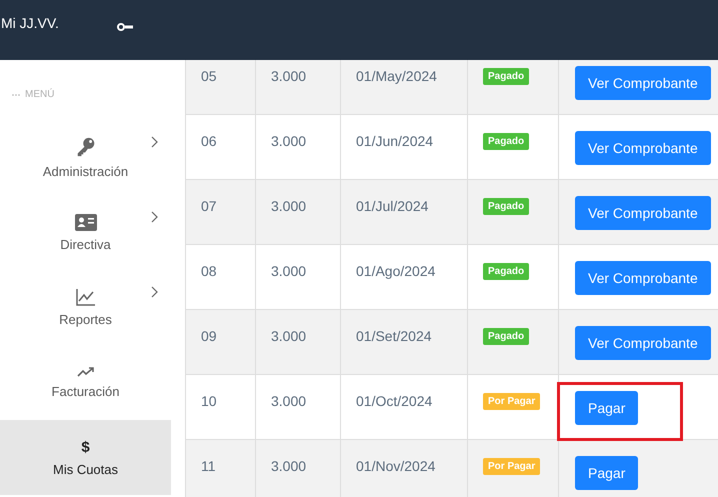 This screenshot has width=718, height=497. I want to click on dollar-icon: $, so click(85, 447).